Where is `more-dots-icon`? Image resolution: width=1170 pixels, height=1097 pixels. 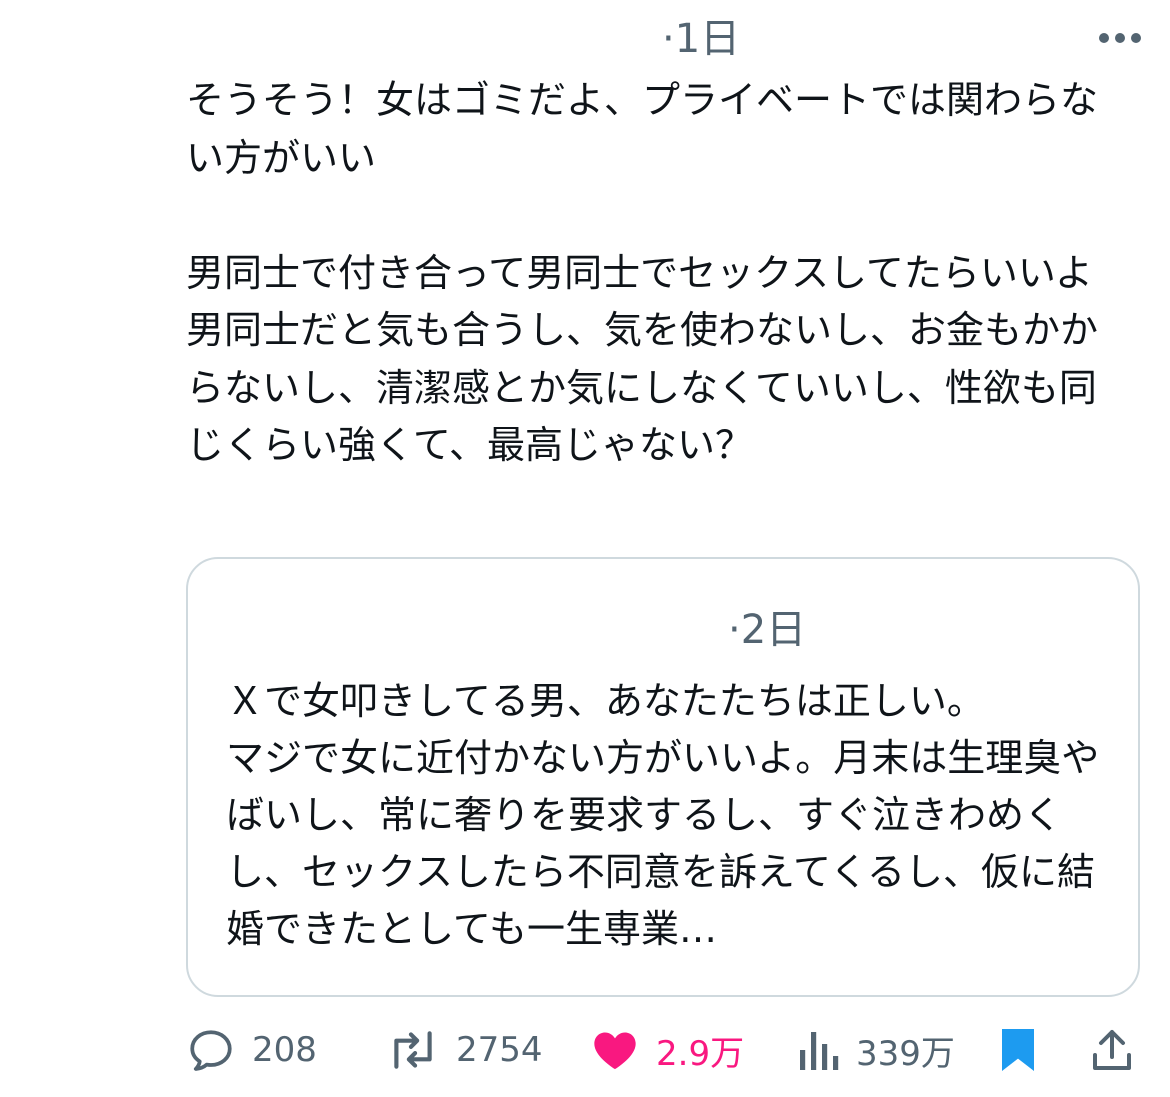
more-dots-icon is located at coordinates (1120, 38).